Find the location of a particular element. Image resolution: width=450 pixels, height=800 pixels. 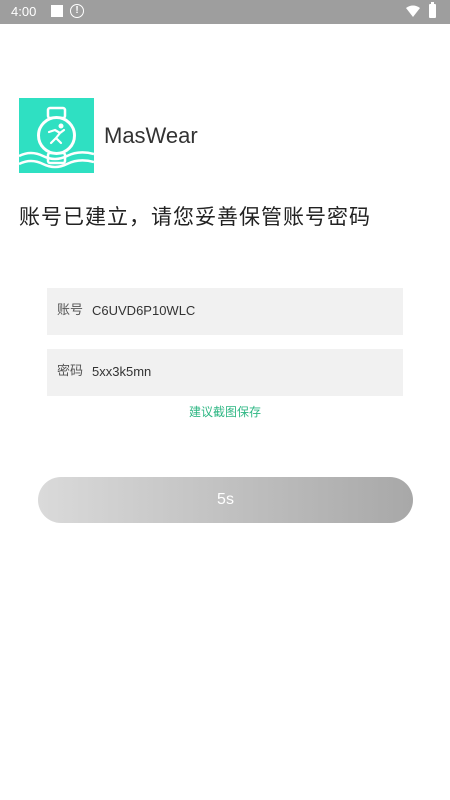

app-logo is located at coordinates (56, 135).